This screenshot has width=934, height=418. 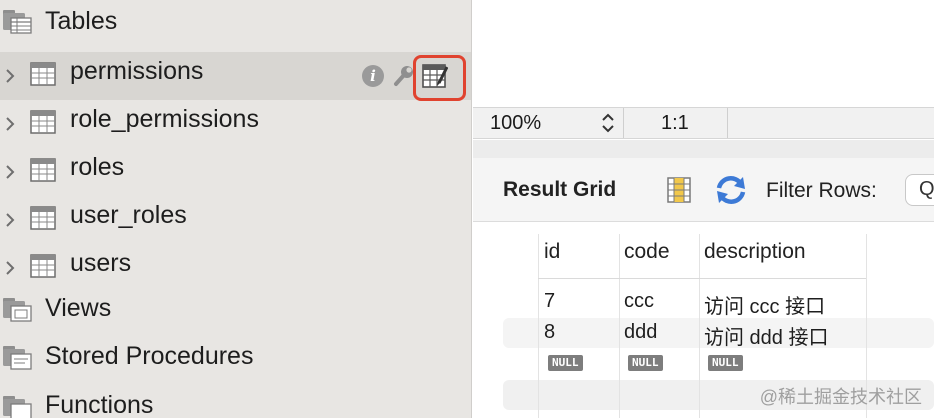 What do you see at coordinates (81, 20) in the screenshot?
I see `tables-folder-label: Tables` at bounding box center [81, 20].